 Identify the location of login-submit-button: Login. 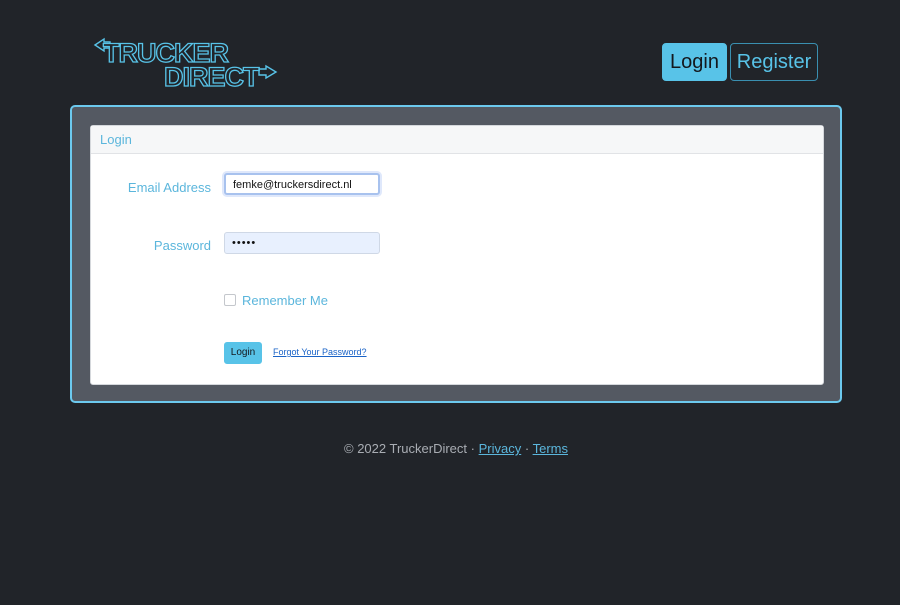
(243, 353).